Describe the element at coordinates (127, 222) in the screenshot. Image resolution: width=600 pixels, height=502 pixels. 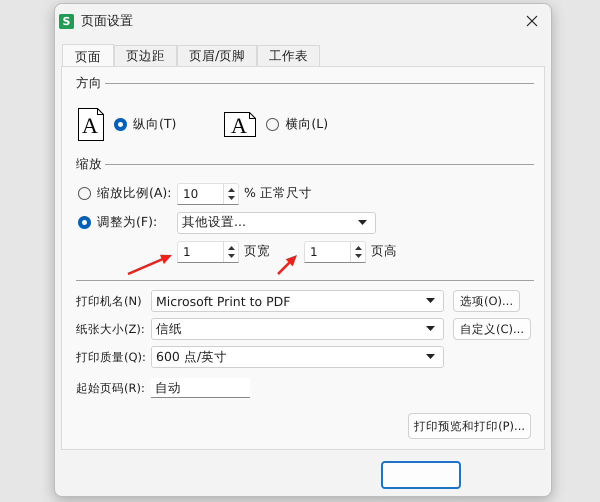
I see `radio-label: 调整为(F):` at that location.